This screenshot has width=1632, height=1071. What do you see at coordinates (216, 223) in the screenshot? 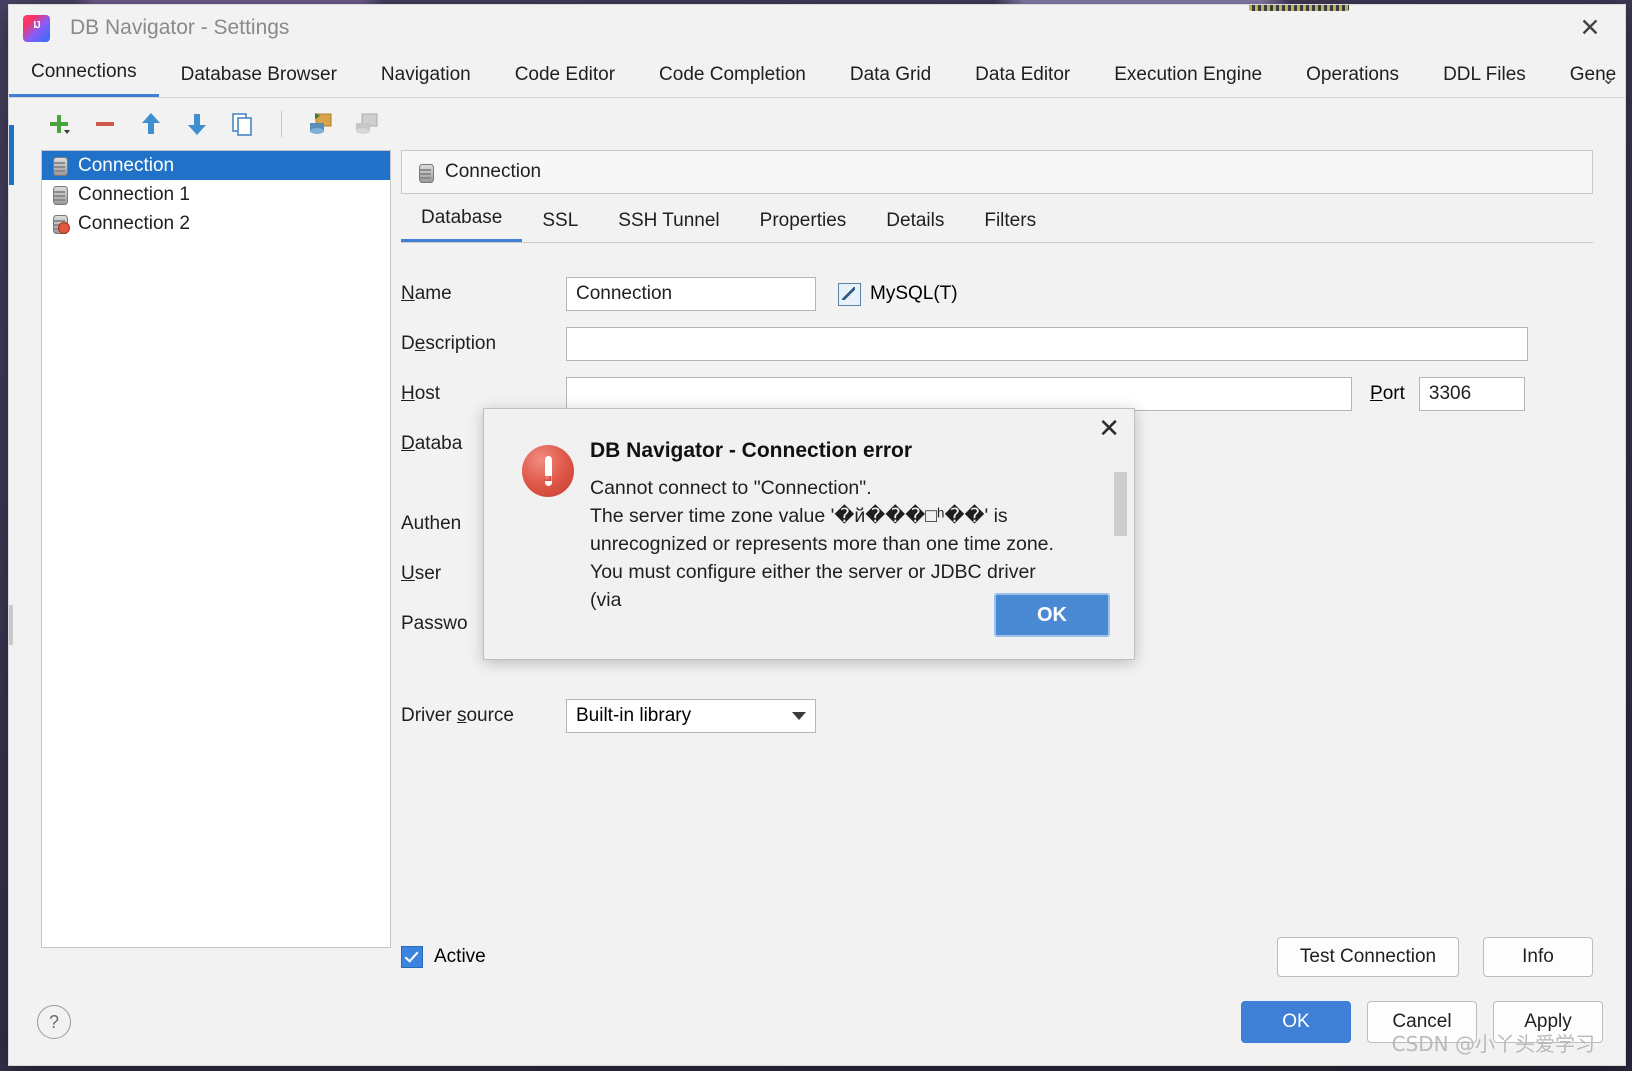
I see `list-item: Connection 2` at bounding box center [216, 223].